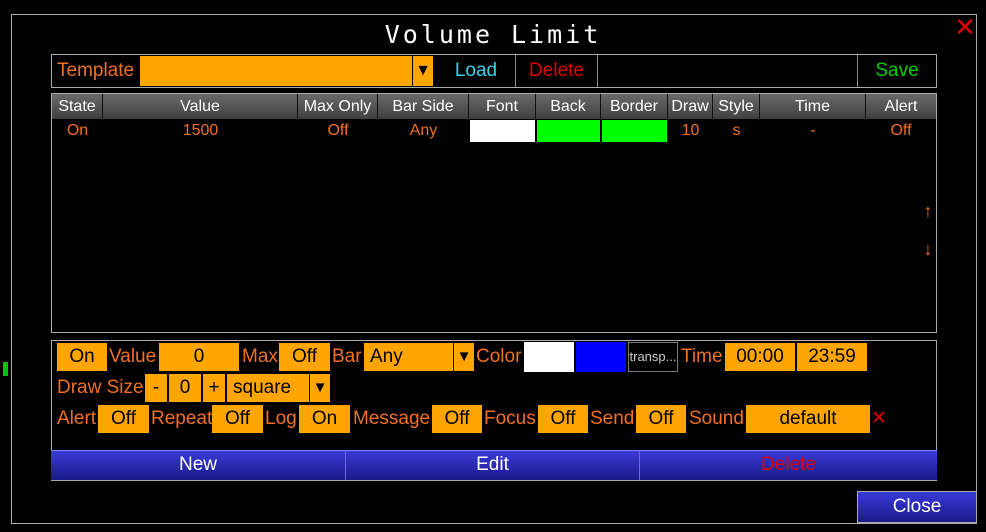 This screenshot has width=986, height=532. Describe the element at coordinates (457, 419) in the screenshot. I see `message-toggle: Off` at that location.